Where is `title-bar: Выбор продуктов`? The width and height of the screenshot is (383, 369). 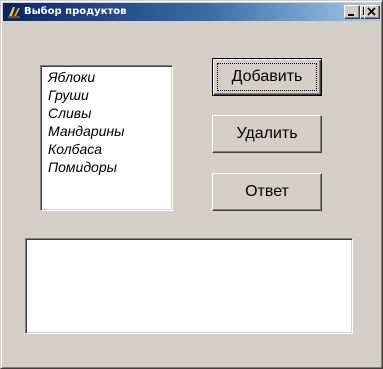
title-bar: Выбор продуктов is located at coordinates (191, 12).